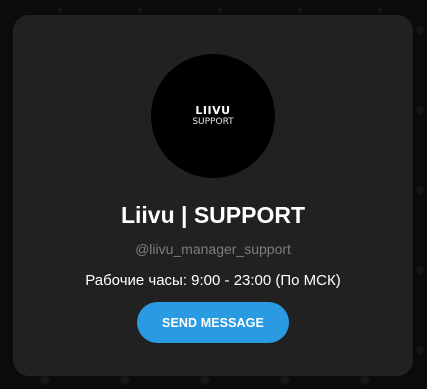  I want to click on profile-description: Рабочие часы: 9:00 - 23:00 (По МСК), so click(213, 280).